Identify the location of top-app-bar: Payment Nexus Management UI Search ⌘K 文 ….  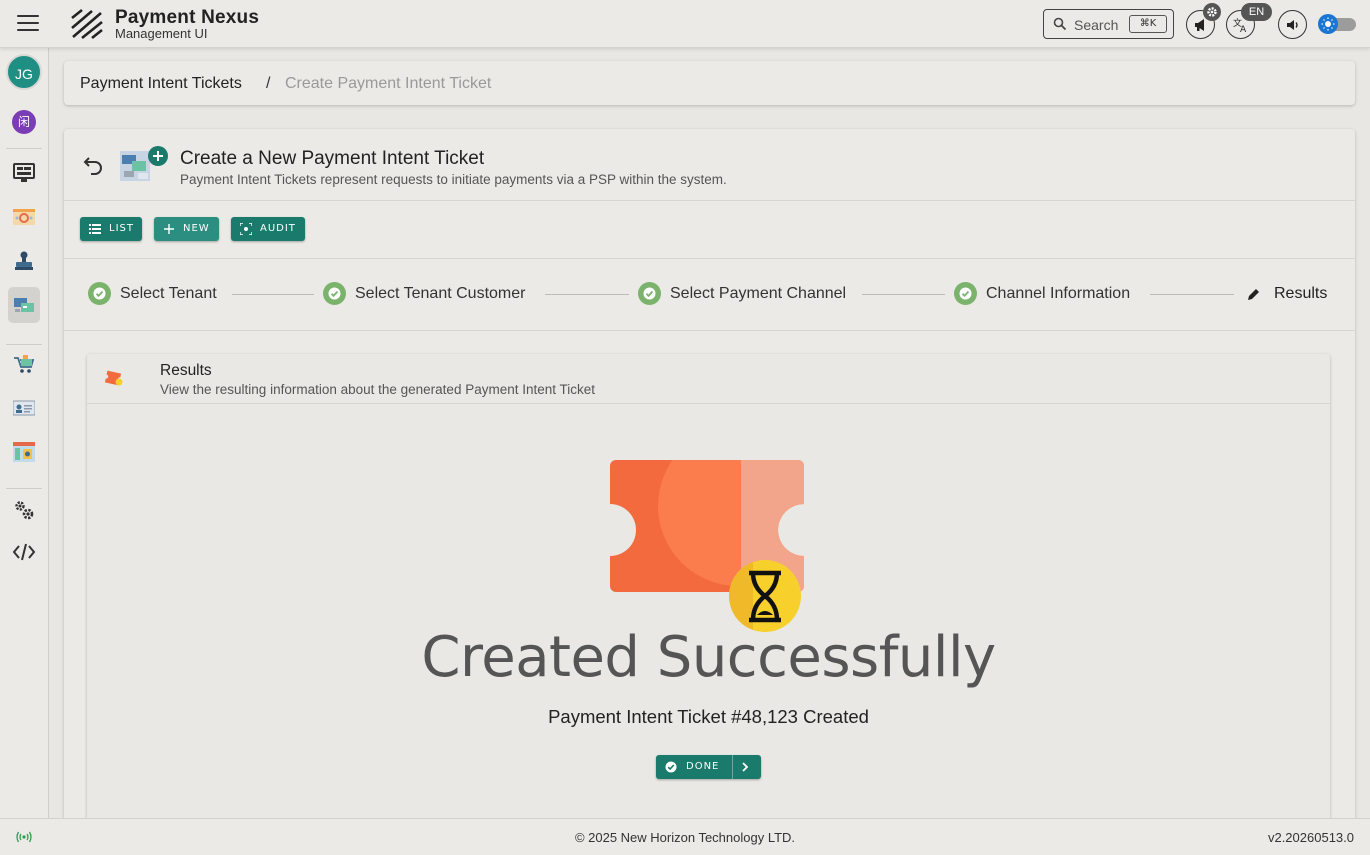
(685, 24).